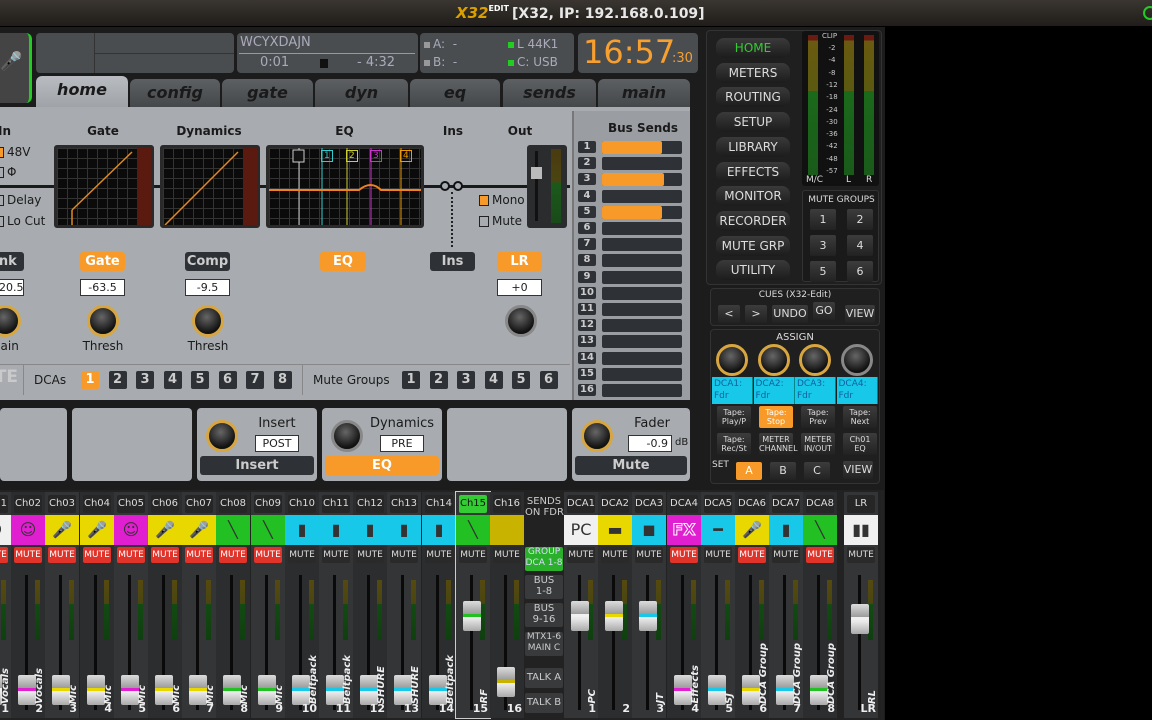 The height and width of the screenshot is (720, 1152). I want to click on delay-checkbox: Delay, so click(21, 200).